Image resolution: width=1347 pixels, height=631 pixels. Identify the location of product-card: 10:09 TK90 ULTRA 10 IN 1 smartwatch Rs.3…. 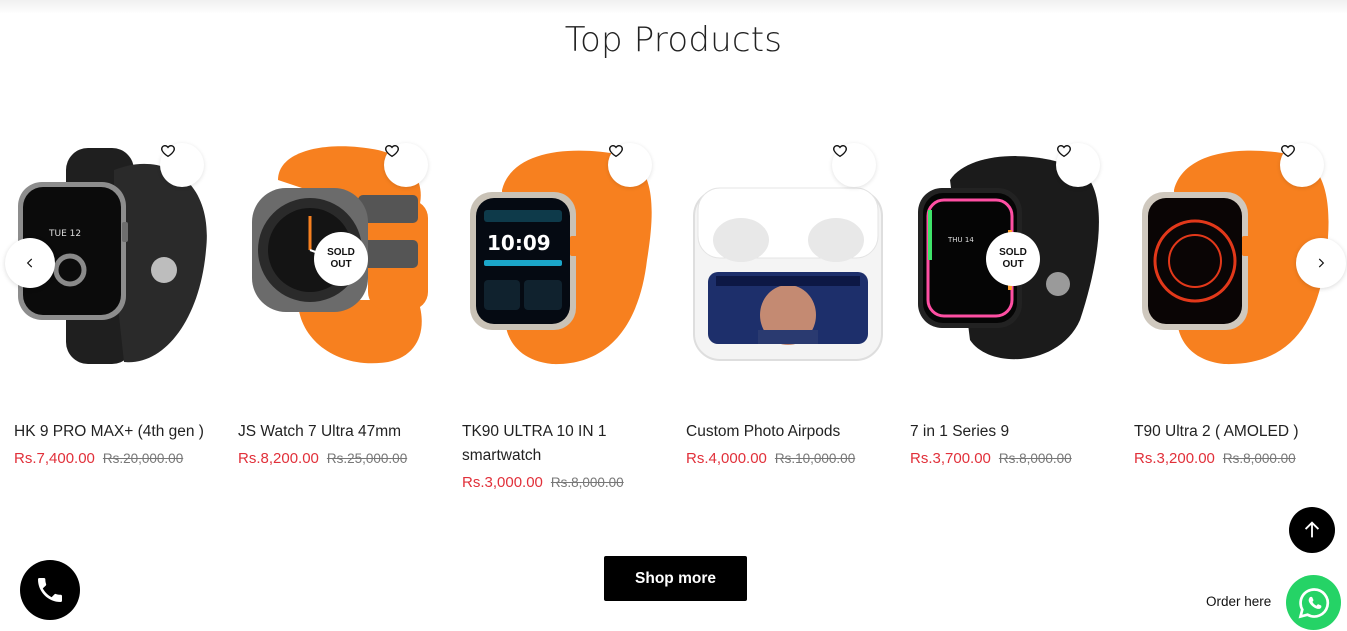
(565, 315).